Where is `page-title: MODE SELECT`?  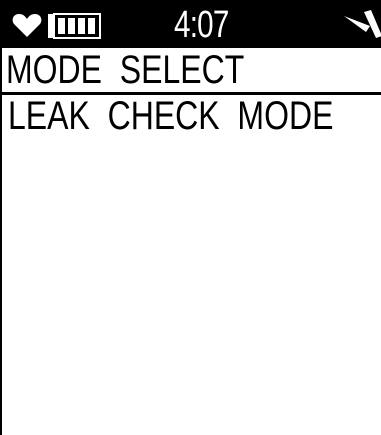 page-title: MODE SELECT is located at coordinates (125, 70).